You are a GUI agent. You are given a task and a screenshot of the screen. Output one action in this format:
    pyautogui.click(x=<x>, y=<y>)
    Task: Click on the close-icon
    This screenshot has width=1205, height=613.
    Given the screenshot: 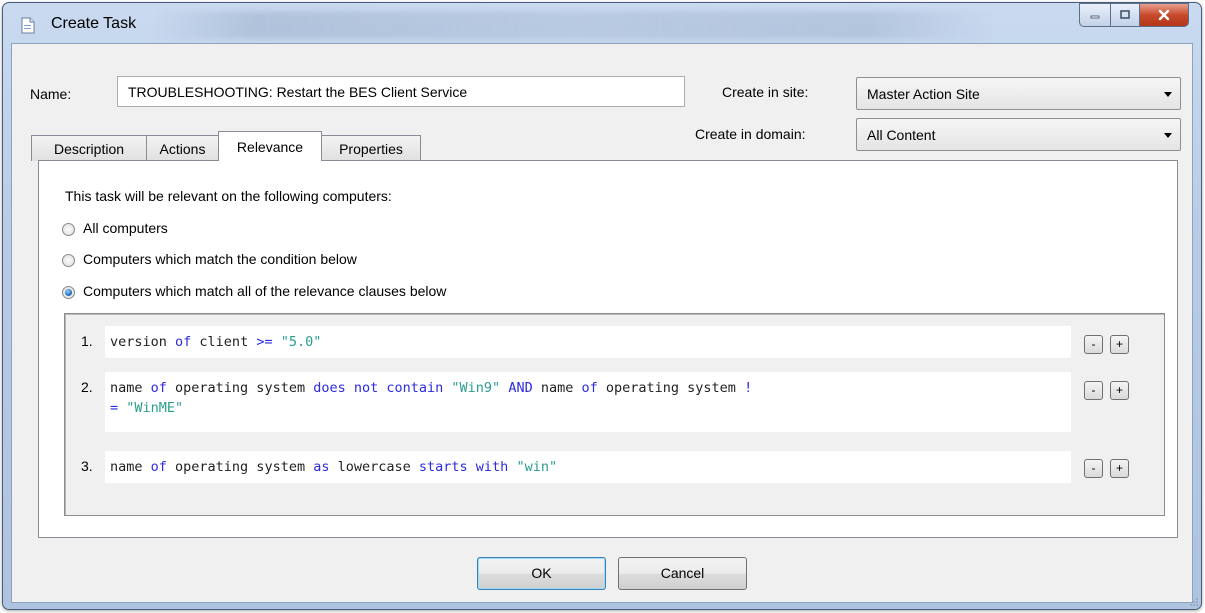 What is the action you would take?
    pyautogui.click(x=1164, y=15)
    